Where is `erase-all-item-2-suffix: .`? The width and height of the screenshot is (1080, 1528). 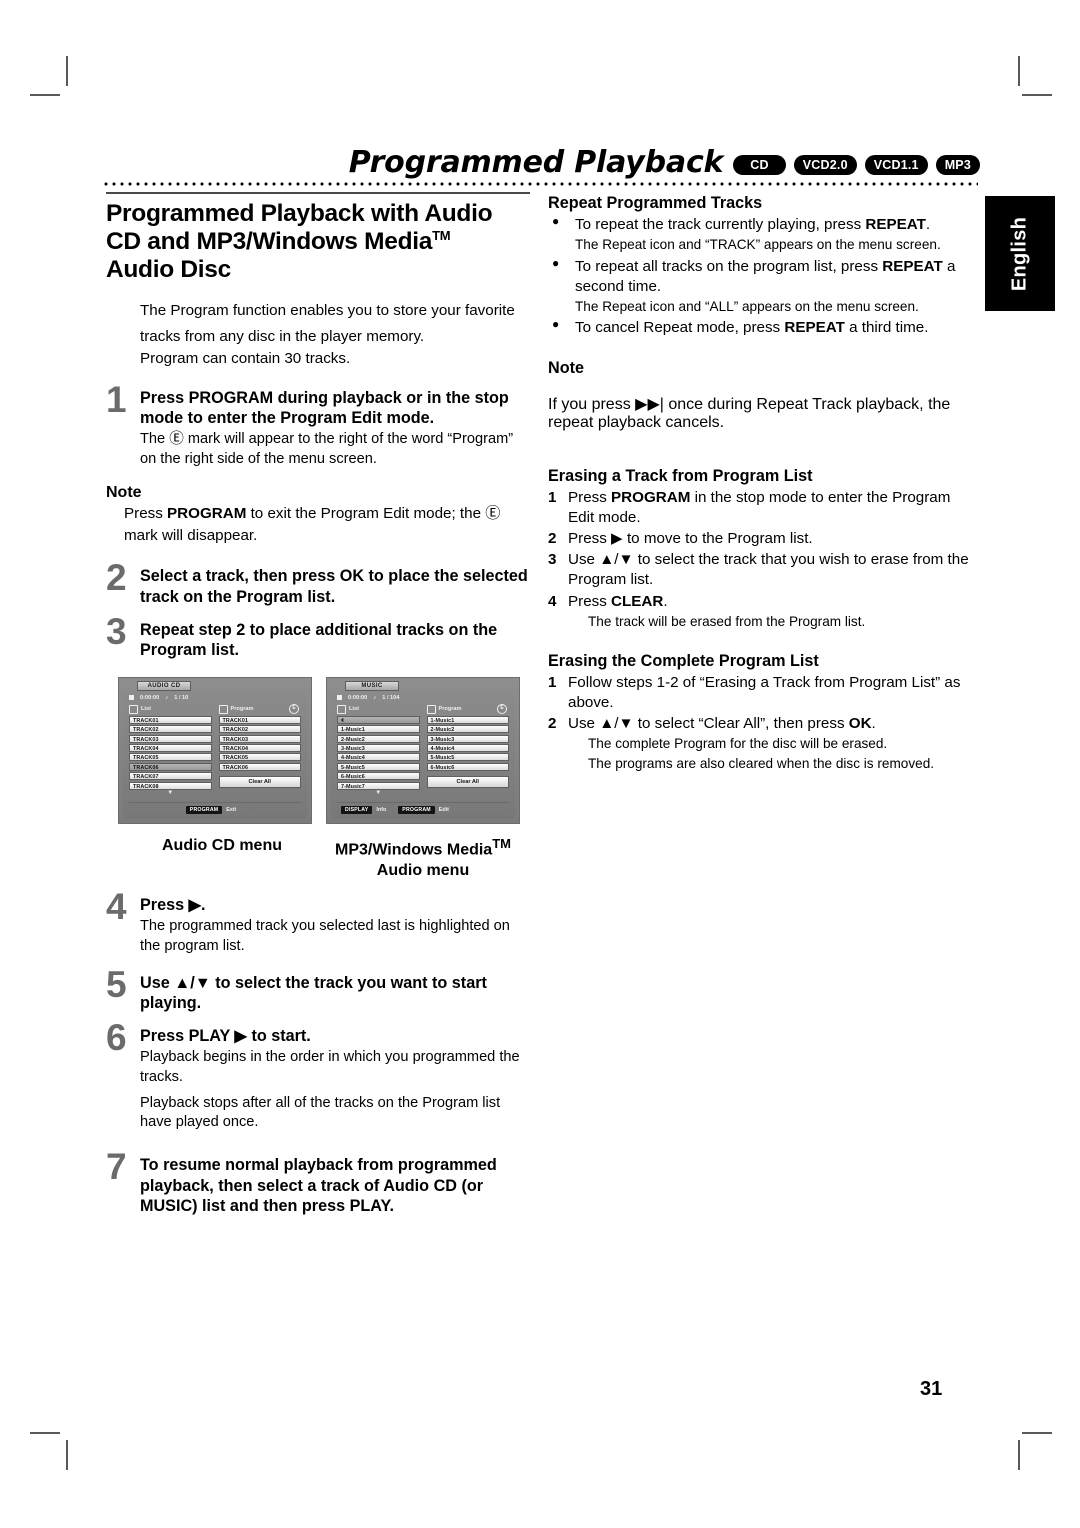
erase-all-item-2-suffix: . is located at coordinates (873, 724).